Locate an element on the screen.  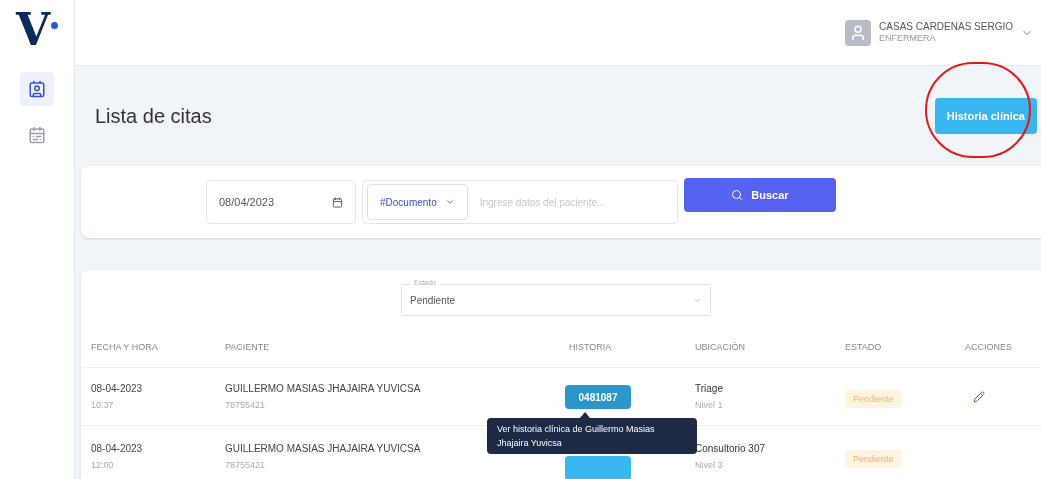
search-button: Buscar is located at coordinates (760, 195).